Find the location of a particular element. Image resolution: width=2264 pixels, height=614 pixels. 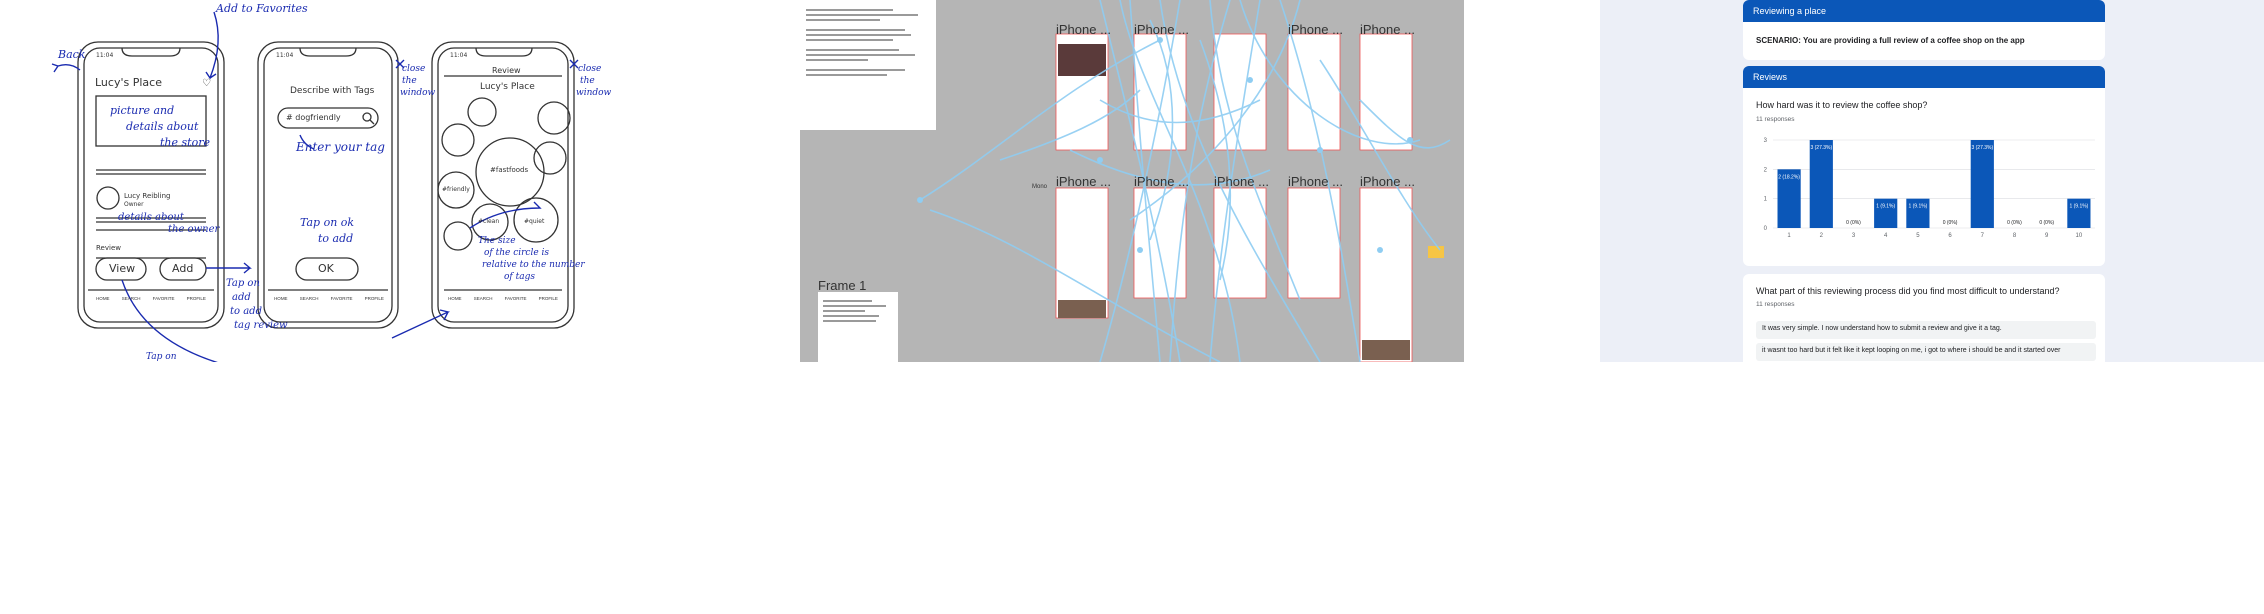

form-header: Reviewing a place is located at coordinates (1924, 11).